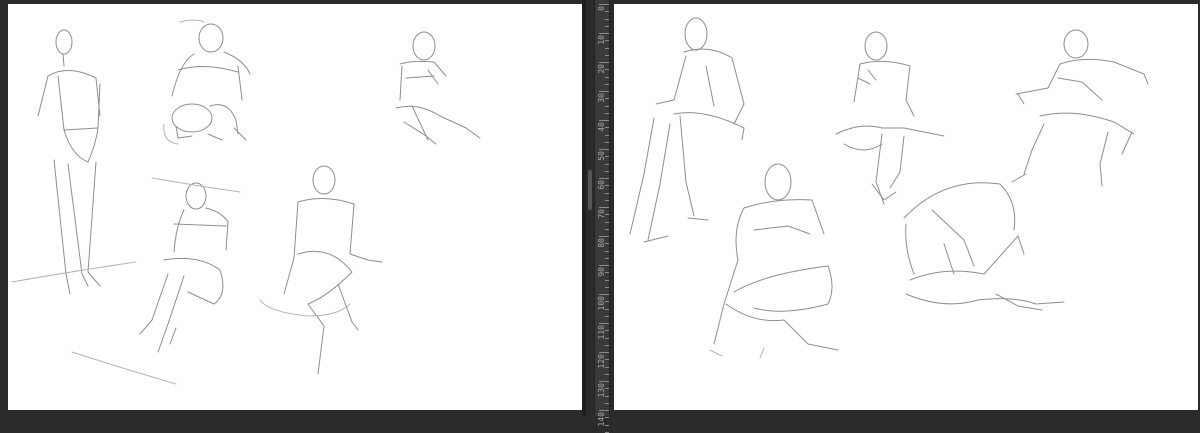 Image resolution: width=1200 pixels, height=433 pixels. I want to click on leaning-seated-figure-sketch, so click(687, 130).